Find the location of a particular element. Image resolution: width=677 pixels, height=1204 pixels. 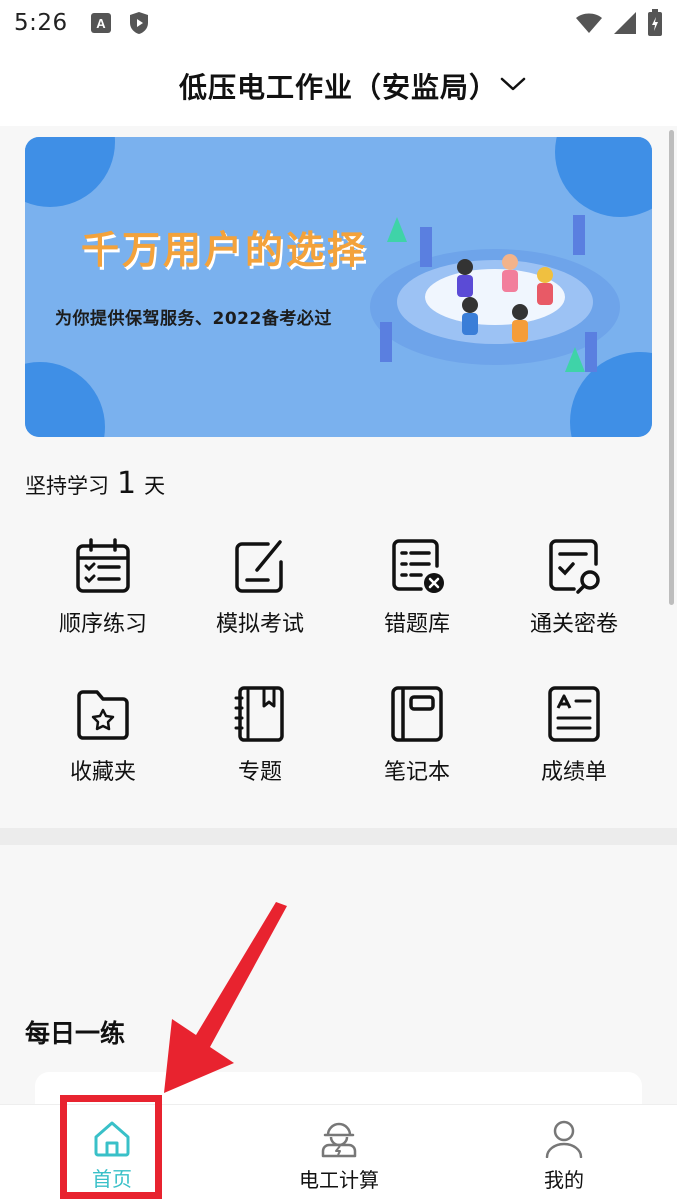

battery-icon is located at coordinates (655, 22).